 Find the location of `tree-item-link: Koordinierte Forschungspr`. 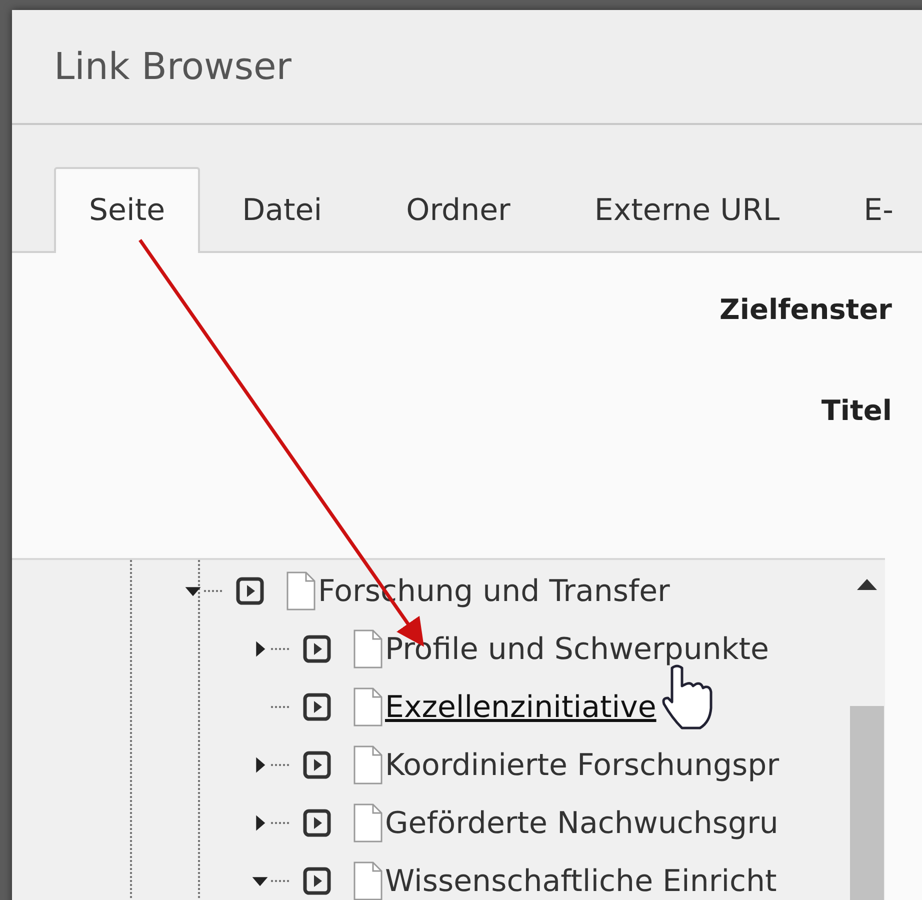

tree-item-link: Koordinierte Forschungspr is located at coordinates (582, 765).